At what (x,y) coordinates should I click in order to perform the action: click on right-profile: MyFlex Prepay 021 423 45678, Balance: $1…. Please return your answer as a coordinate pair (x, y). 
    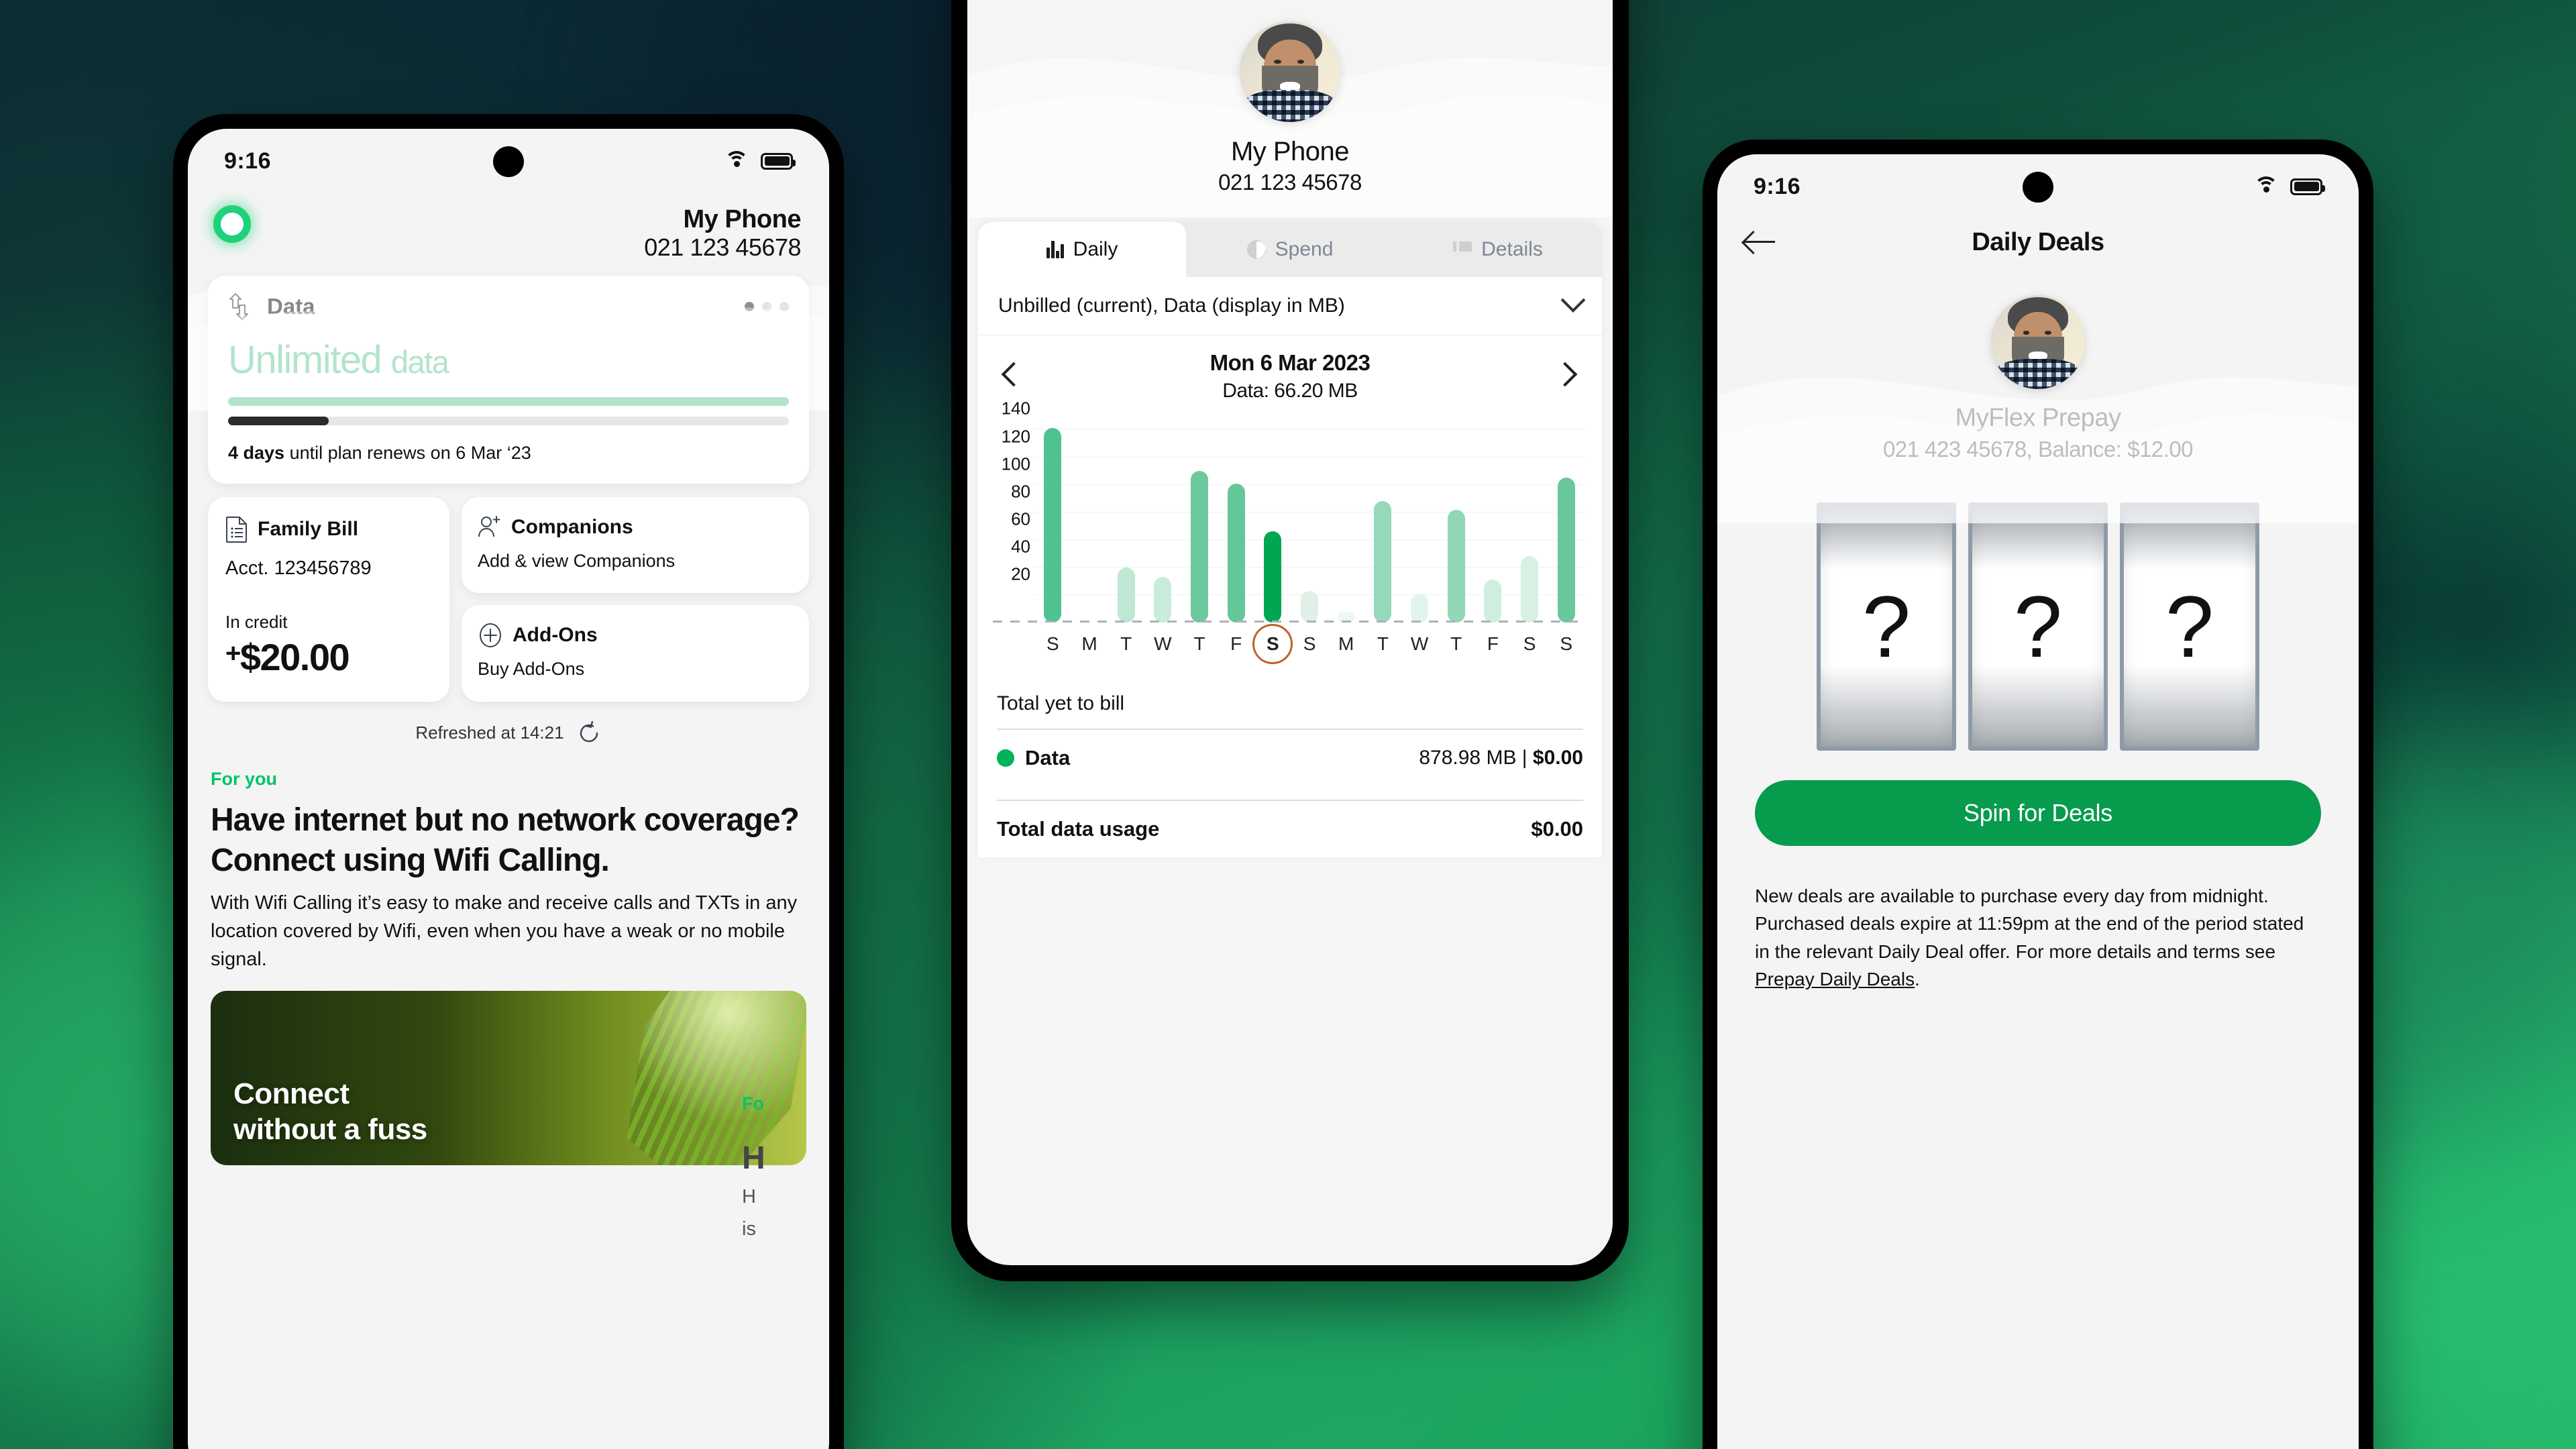
    Looking at the image, I should click on (2038, 378).